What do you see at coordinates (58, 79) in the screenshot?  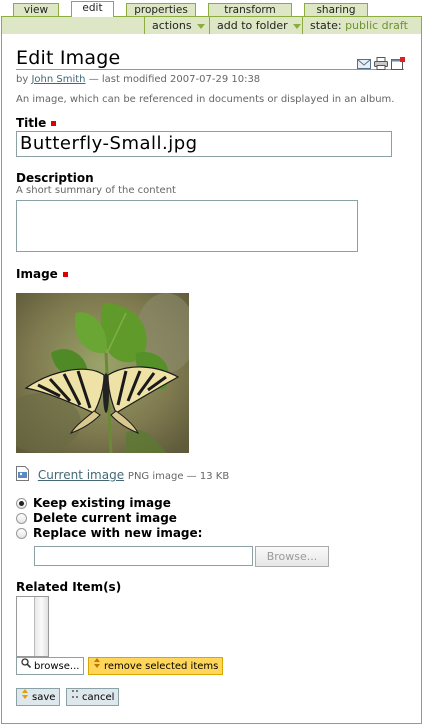 I see `author-link: John Smith` at bounding box center [58, 79].